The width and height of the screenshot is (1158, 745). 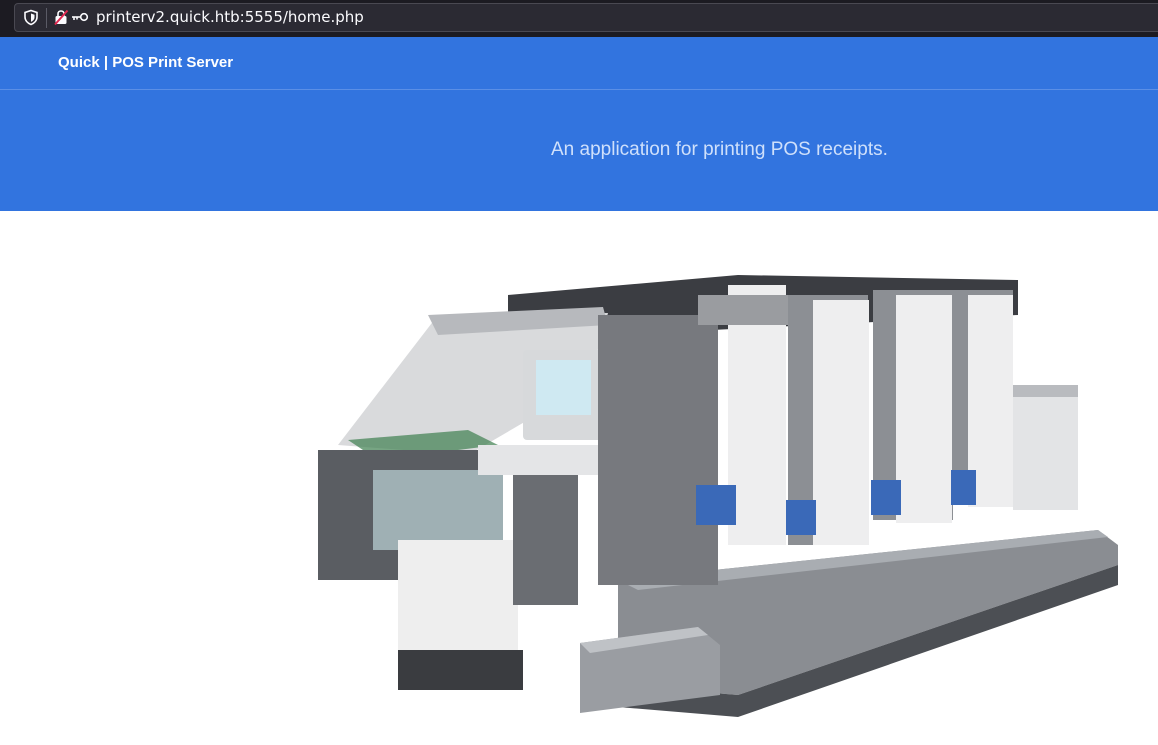 What do you see at coordinates (46, 18) in the screenshot?
I see `toolbar-separator` at bounding box center [46, 18].